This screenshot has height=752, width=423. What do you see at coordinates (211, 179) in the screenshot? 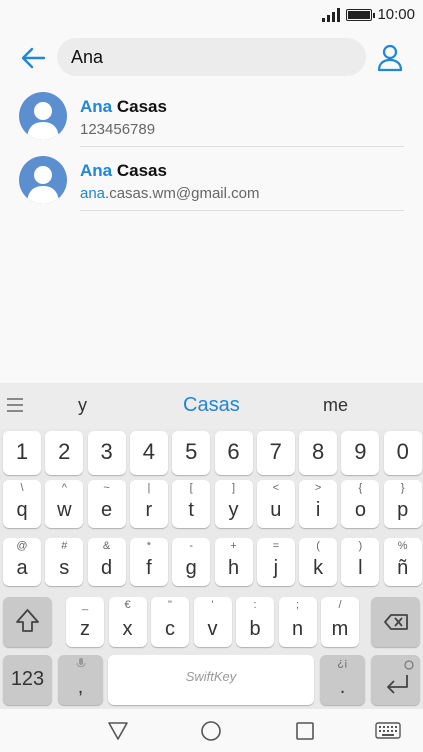
I see `list-item: Ana Casas ana.casas.wm@gmail.com` at bounding box center [211, 179].